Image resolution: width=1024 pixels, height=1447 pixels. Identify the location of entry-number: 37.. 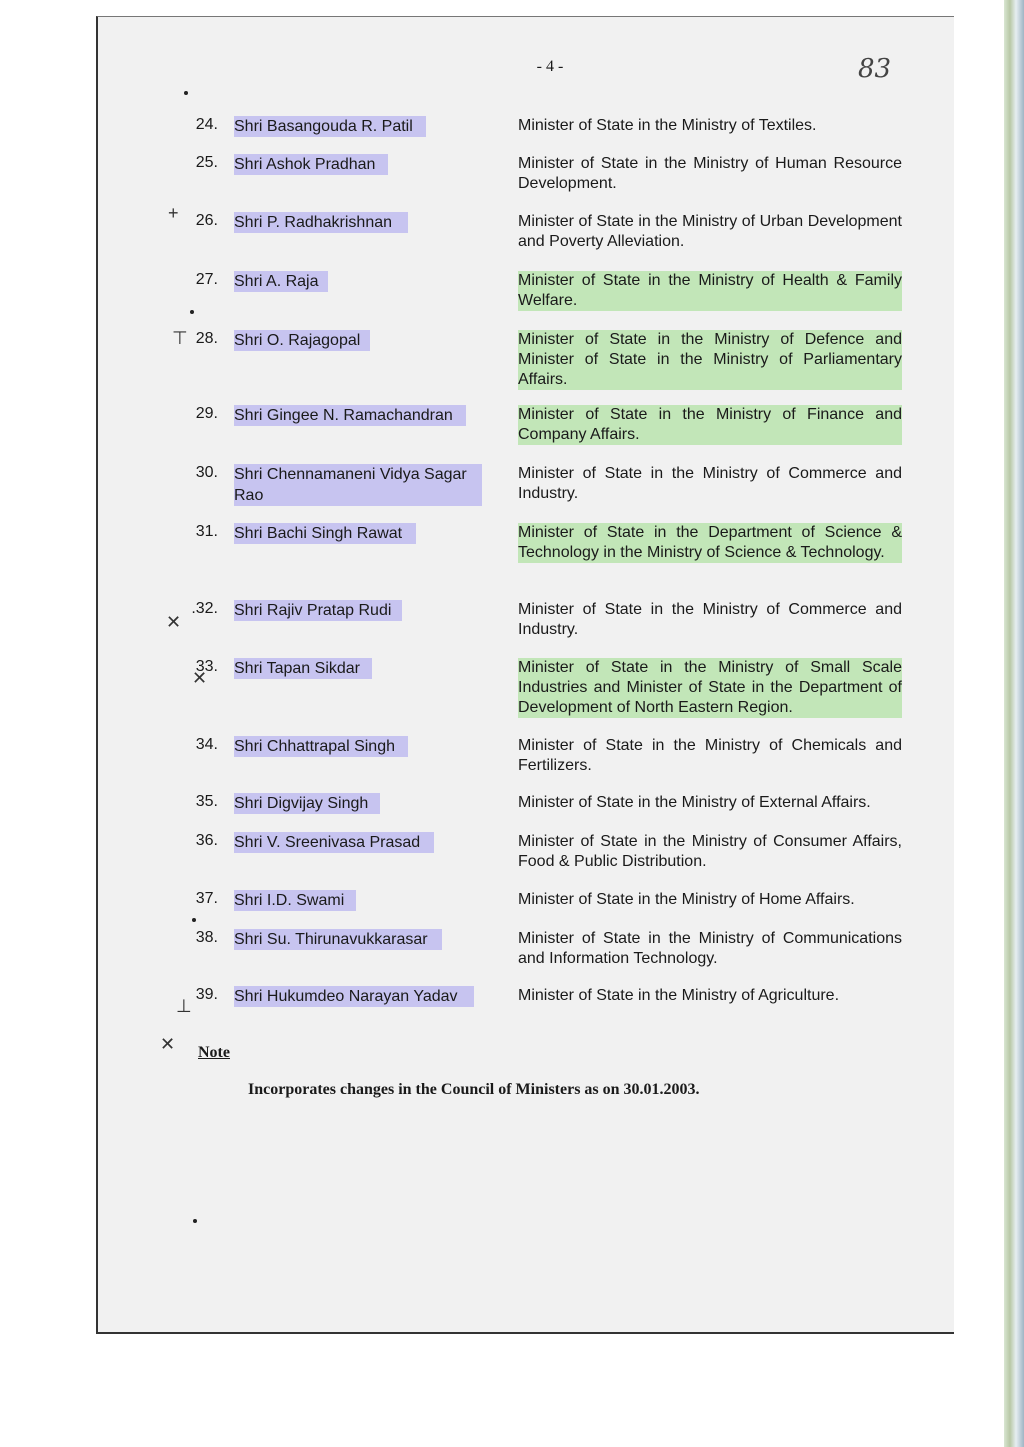
(206, 898).